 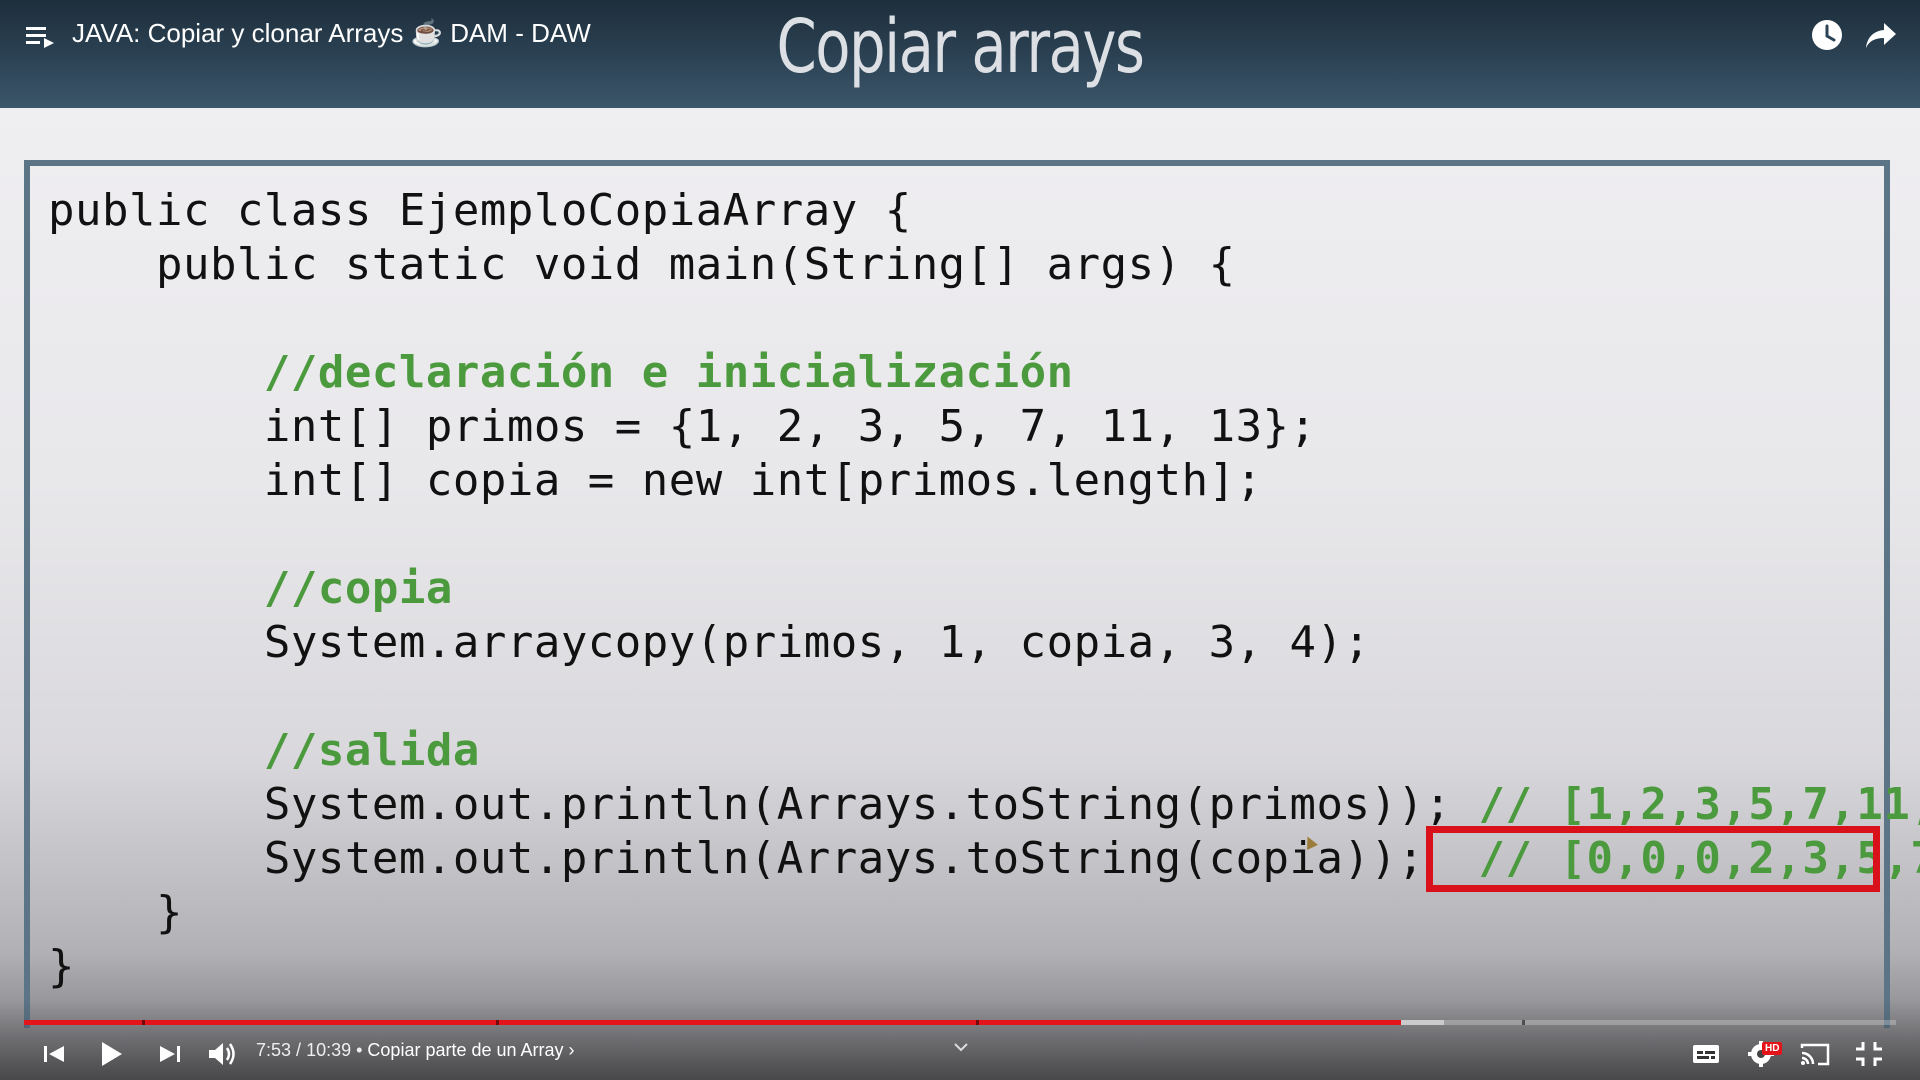 What do you see at coordinates (1827, 35) in the screenshot?
I see `clock-icon` at bounding box center [1827, 35].